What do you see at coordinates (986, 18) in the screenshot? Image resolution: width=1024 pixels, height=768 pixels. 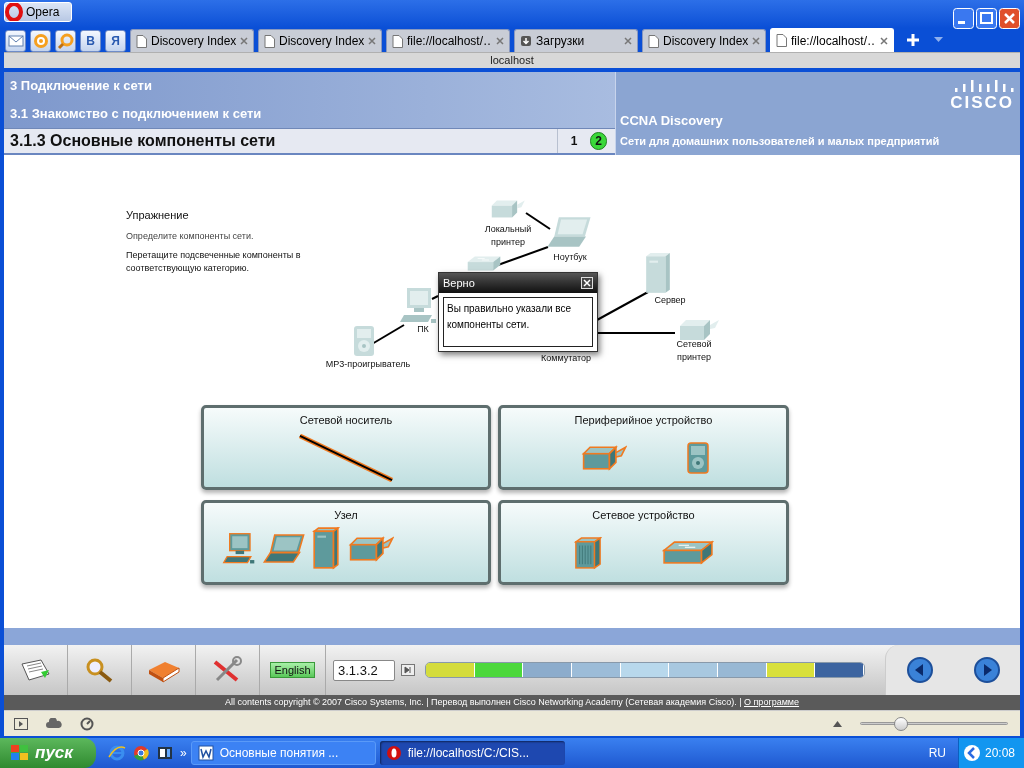 I see `maximize-icon` at bounding box center [986, 18].